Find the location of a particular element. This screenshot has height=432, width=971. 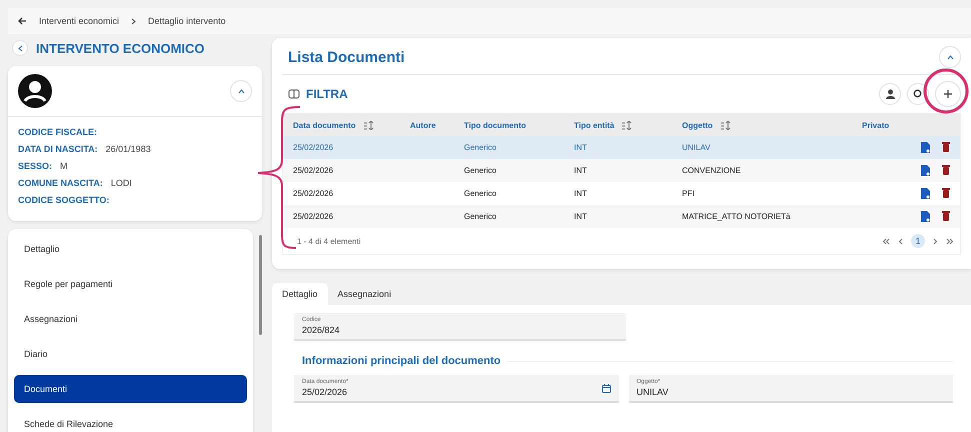

back-icon is located at coordinates (22, 21).